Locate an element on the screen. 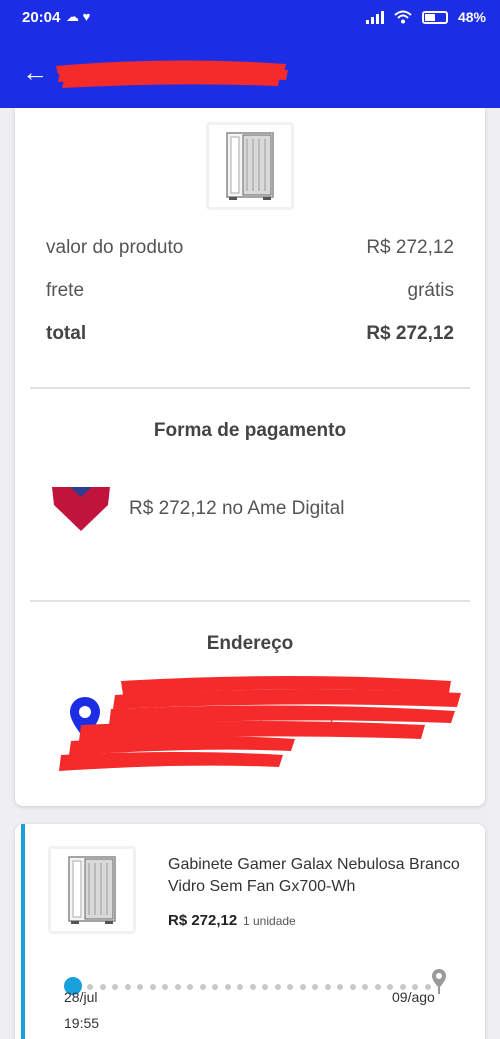 The width and height of the screenshot is (500, 1039). address-title: Endereço is located at coordinates (250, 643).